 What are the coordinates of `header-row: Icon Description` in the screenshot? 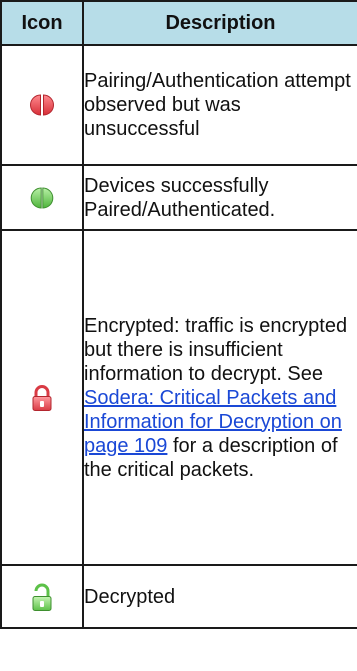 It's located at (178, 23).